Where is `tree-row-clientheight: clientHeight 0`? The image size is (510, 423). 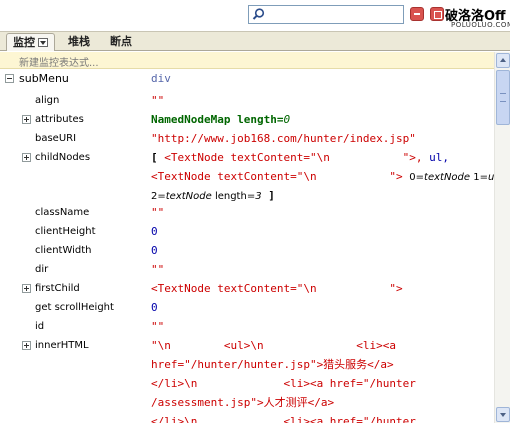
tree-row-clientheight: clientHeight 0 is located at coordinates (247, 231).